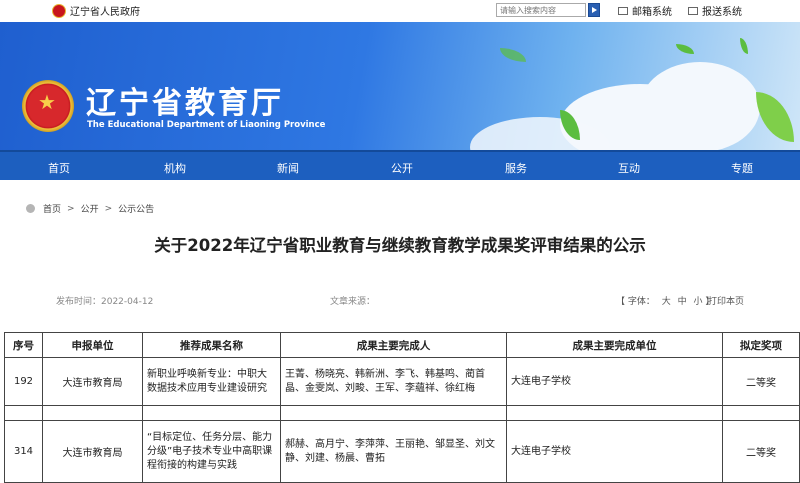 The height and width of the screenshot is (483, 800). Describe the element at coordinates (541, 10) in the screenshot. I see `search-input` at that location.